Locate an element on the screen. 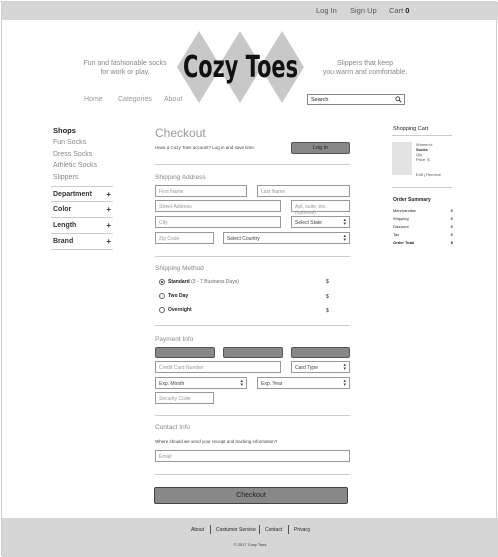 Image resolution: width=498 pixels, height=557 pixels. summary-label: Shipping is located at coordinates (401, 218).